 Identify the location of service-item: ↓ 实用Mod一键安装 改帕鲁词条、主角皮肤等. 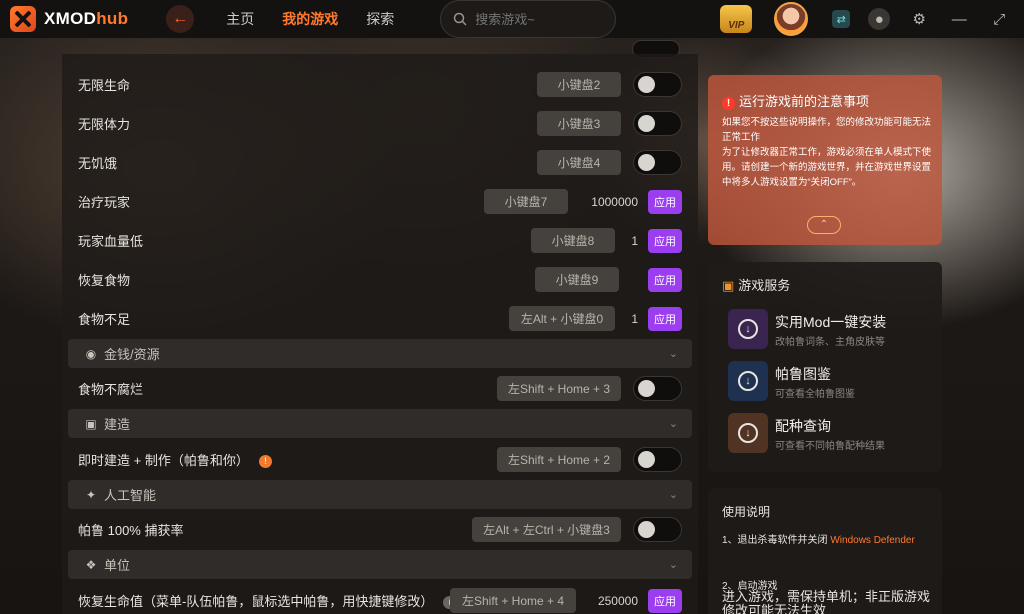
(833, 329).